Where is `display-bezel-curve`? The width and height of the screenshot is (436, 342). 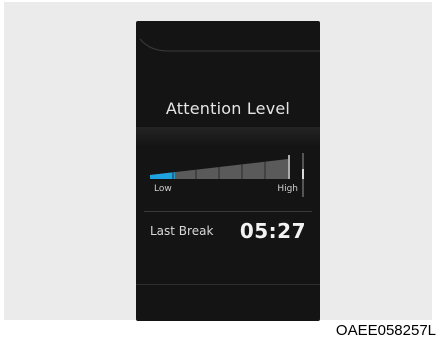
display-bezel-curve is located at coordinates (229, 45).